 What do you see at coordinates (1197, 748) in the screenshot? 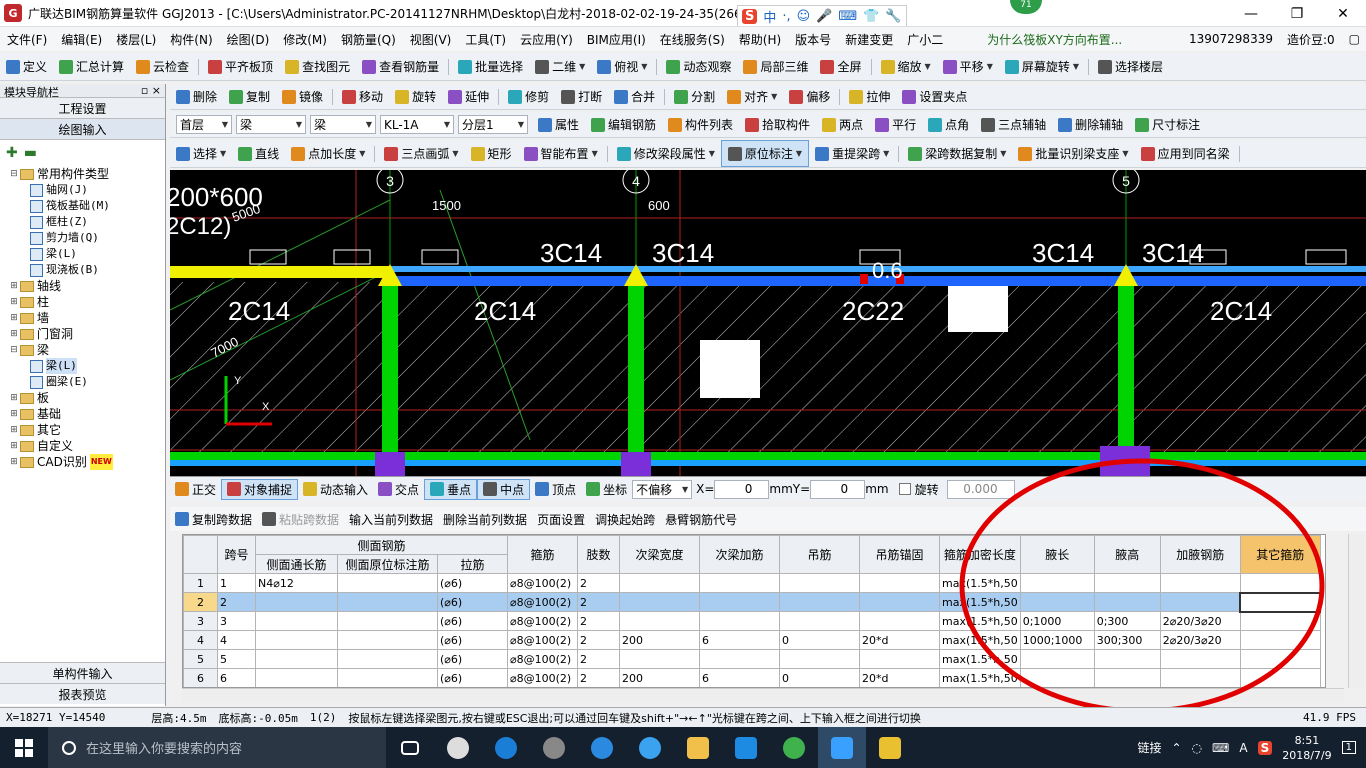
I see `tray-network-icon: ◌` at bounding box center [1197, 748].